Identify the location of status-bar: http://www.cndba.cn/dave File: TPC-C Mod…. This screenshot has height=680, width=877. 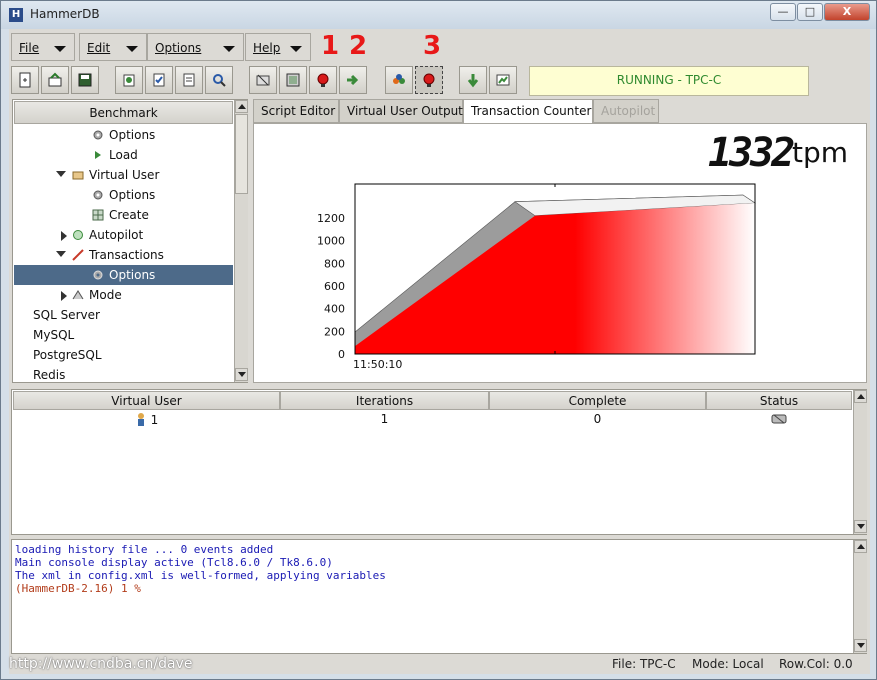
(439, 664).